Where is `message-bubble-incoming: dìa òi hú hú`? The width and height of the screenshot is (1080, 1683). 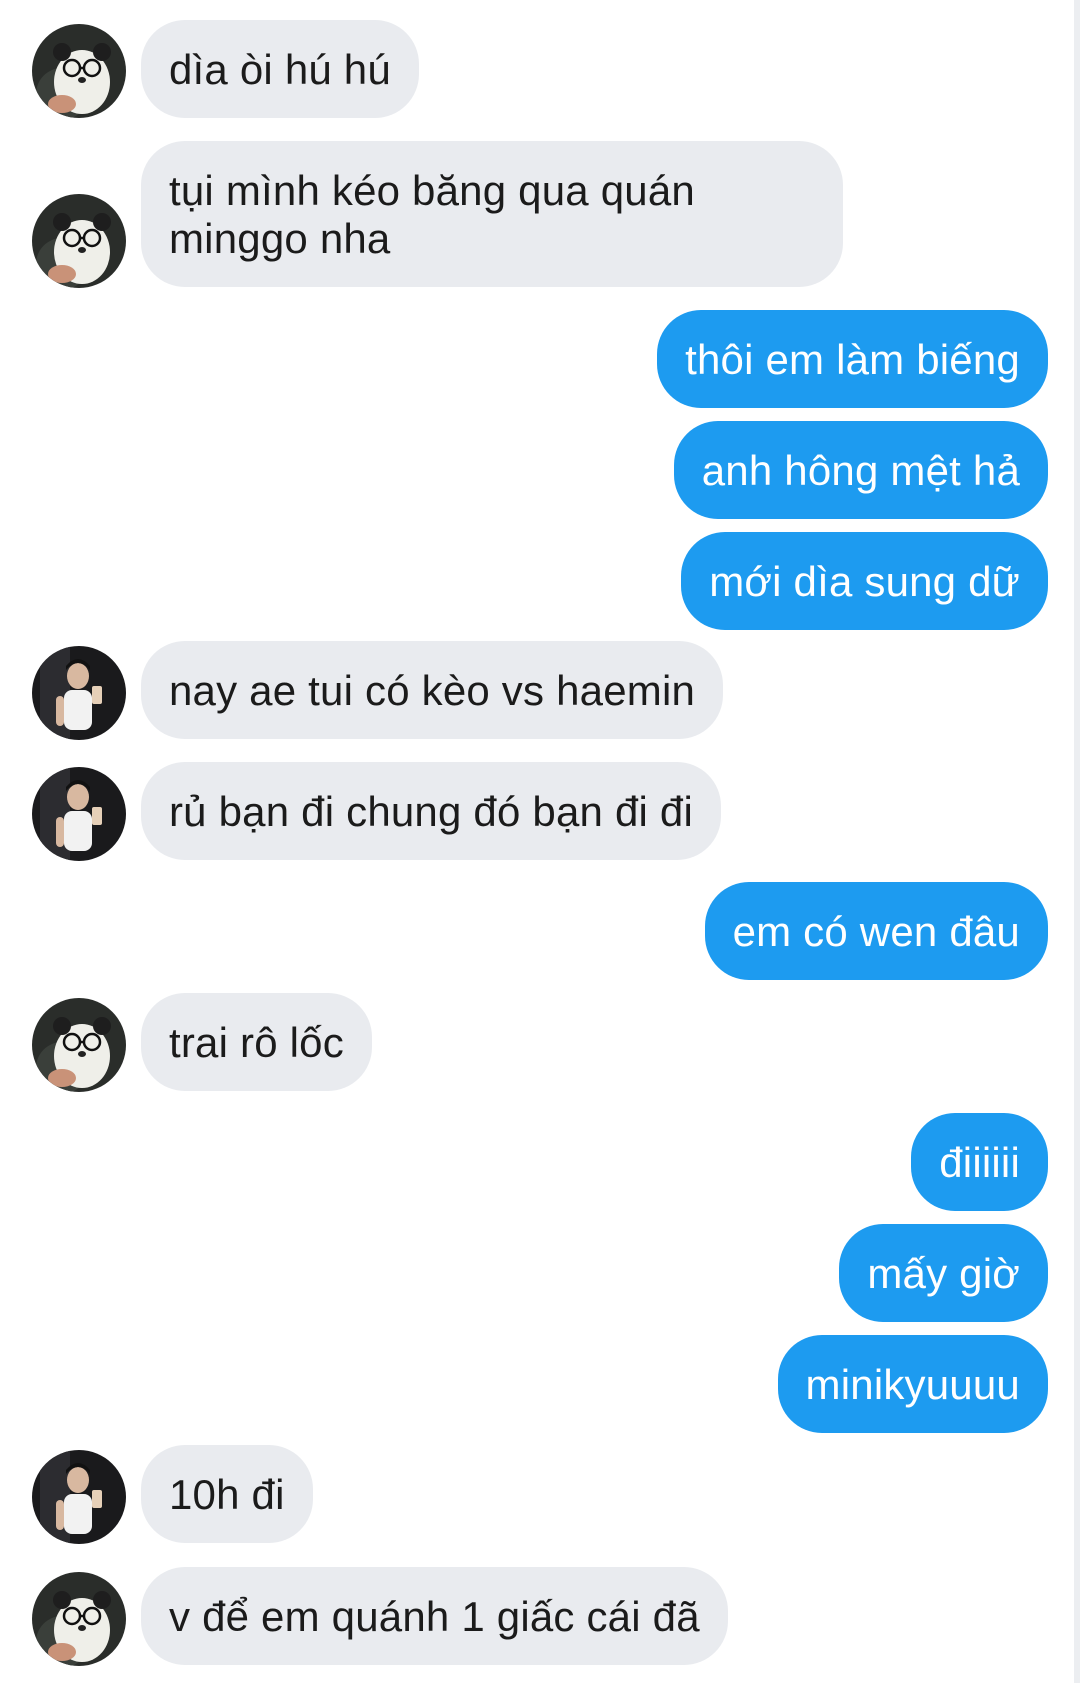
message-bubble-incoming: dìa òi hú hú is located at coordinates (280, 69).